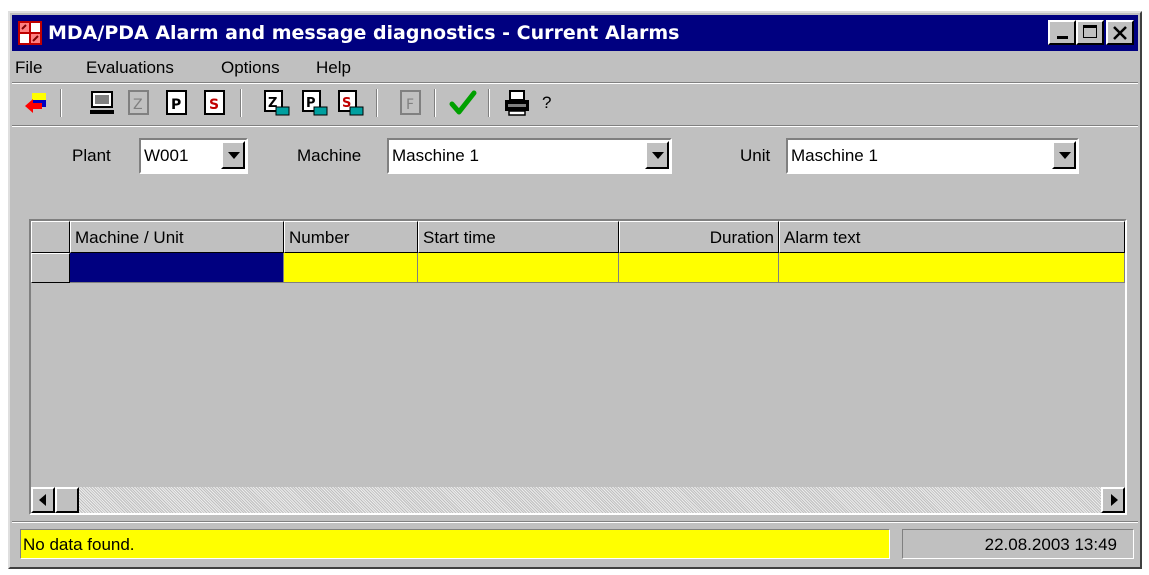 Image resolution: width=1149 pixels, height=575 pixels. I want to click on close-icon, so click(1120, 33).